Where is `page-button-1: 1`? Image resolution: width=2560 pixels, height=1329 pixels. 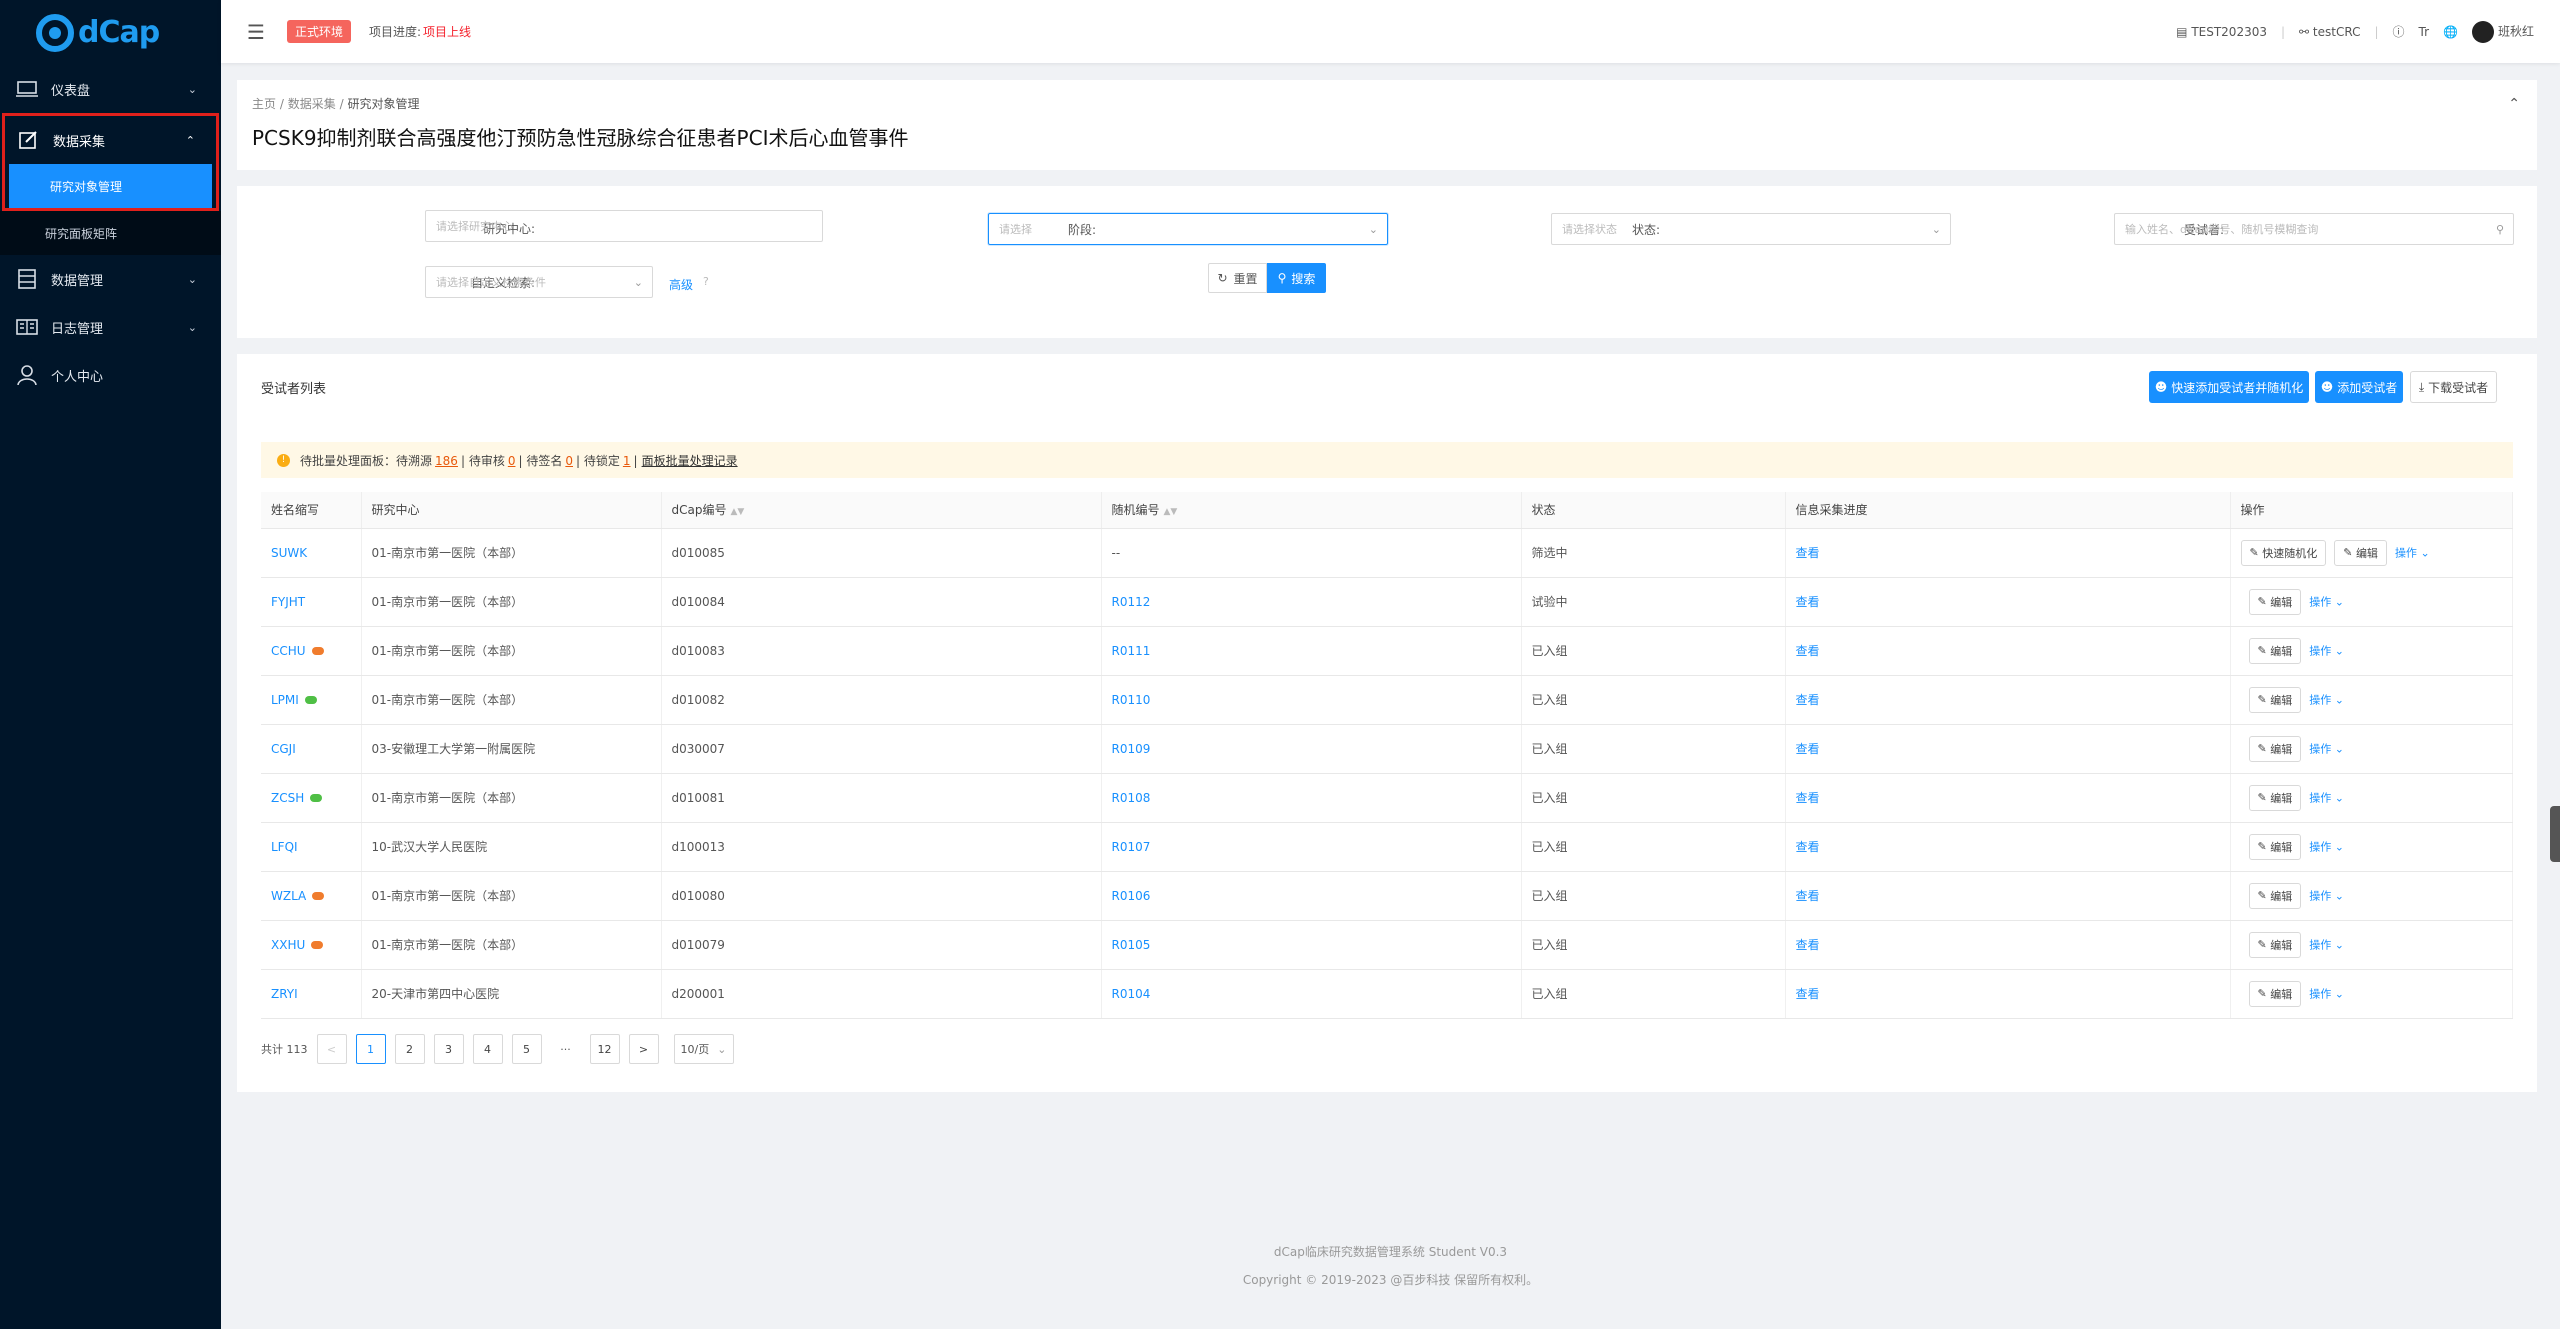 page-button-1: 1 is located at coordinates (370, 1049).